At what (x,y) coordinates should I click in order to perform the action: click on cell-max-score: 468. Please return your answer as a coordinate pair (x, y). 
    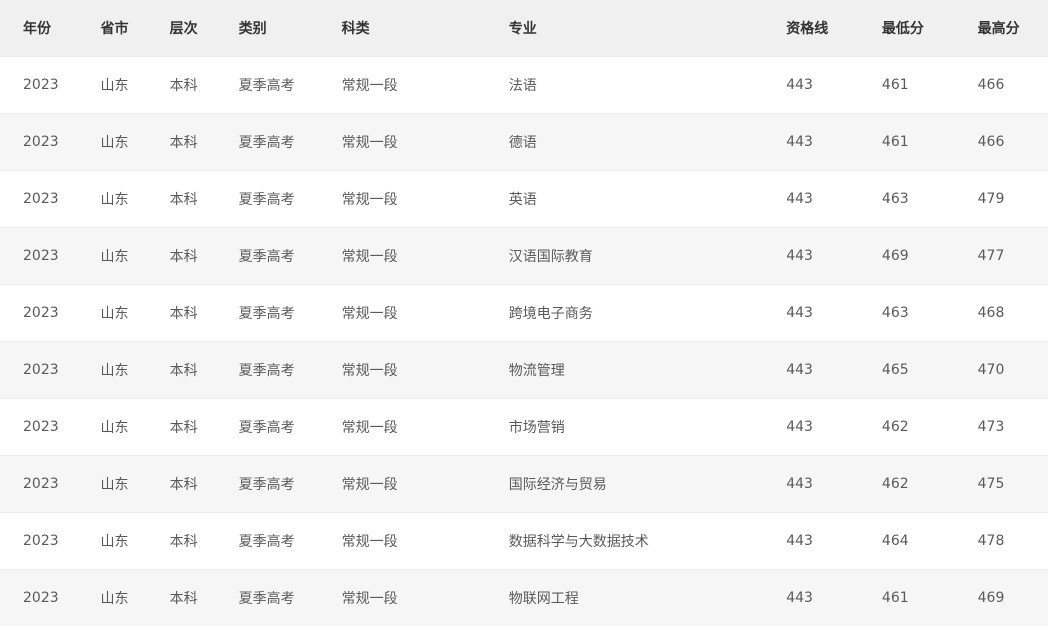
    Looking at the image, I should click on (1001, 313).